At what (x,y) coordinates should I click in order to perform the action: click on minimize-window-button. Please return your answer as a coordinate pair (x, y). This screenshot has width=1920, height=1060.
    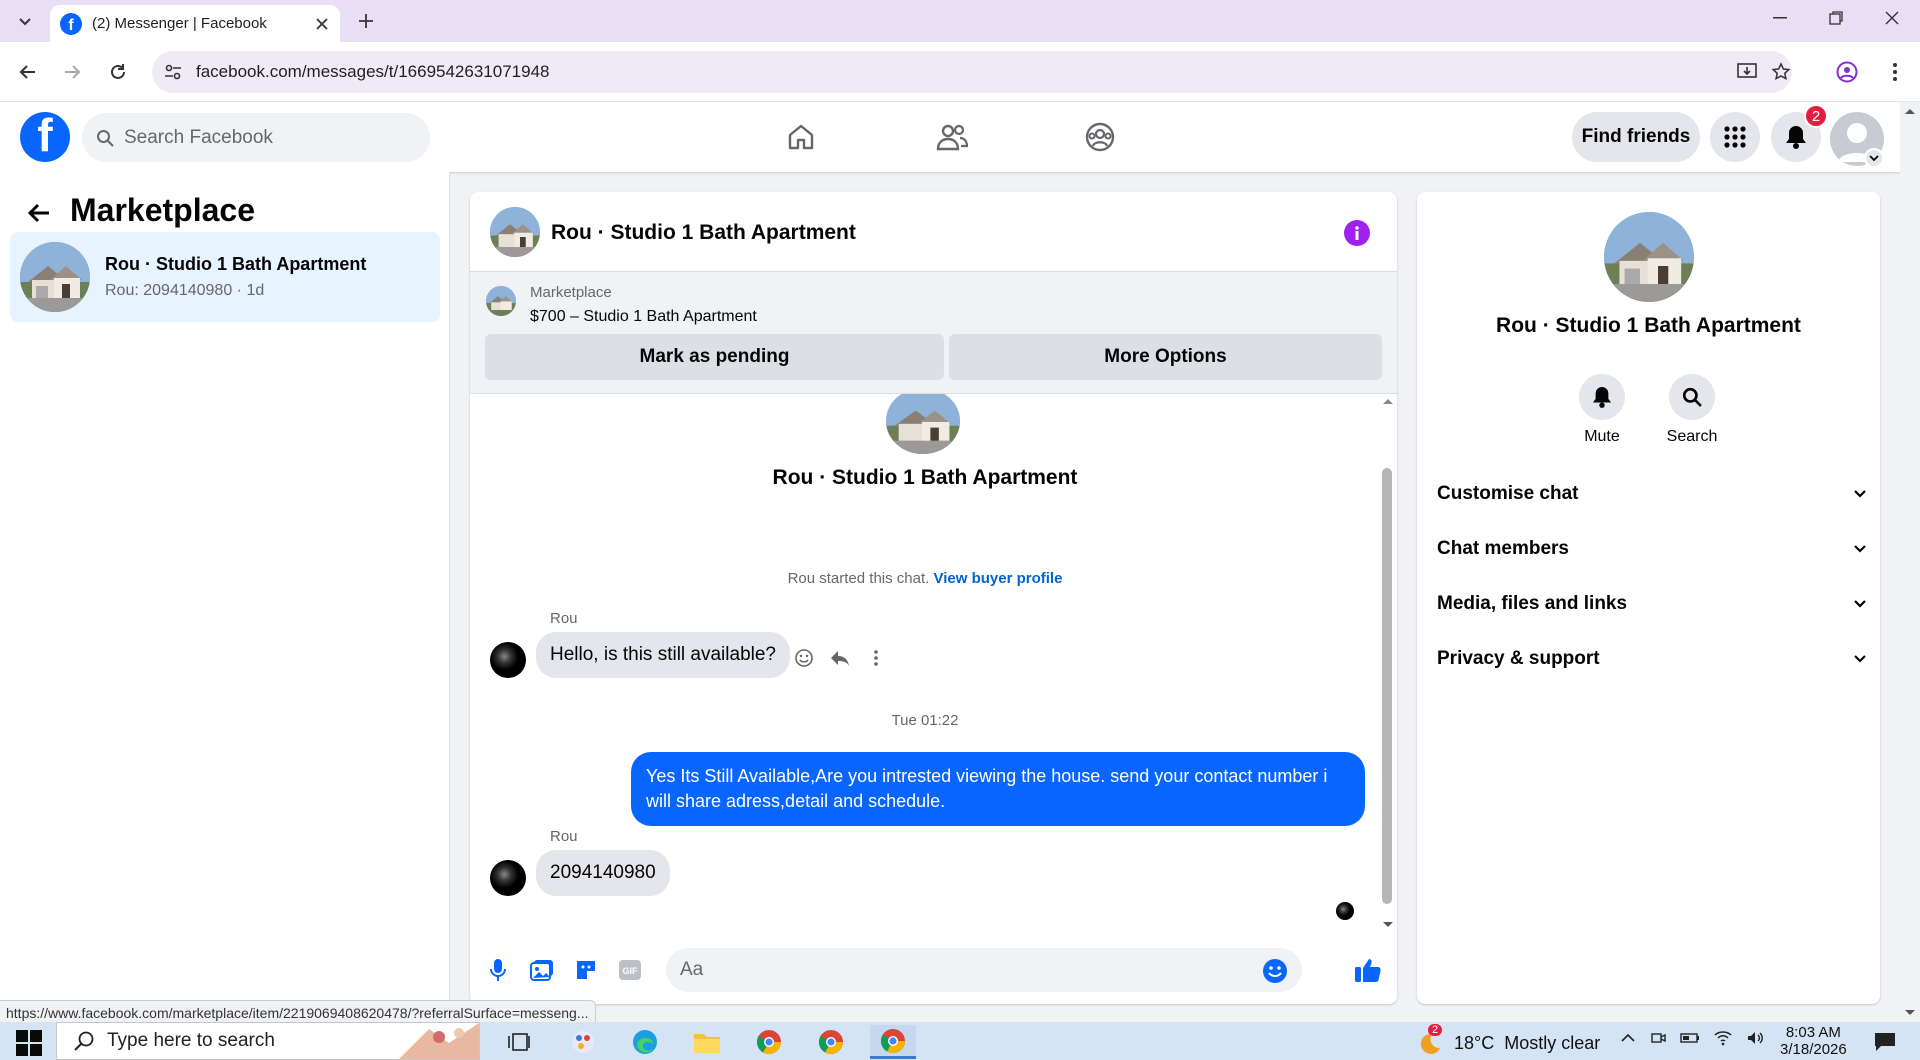
    Looking at the image, I should click on (1780, 18).